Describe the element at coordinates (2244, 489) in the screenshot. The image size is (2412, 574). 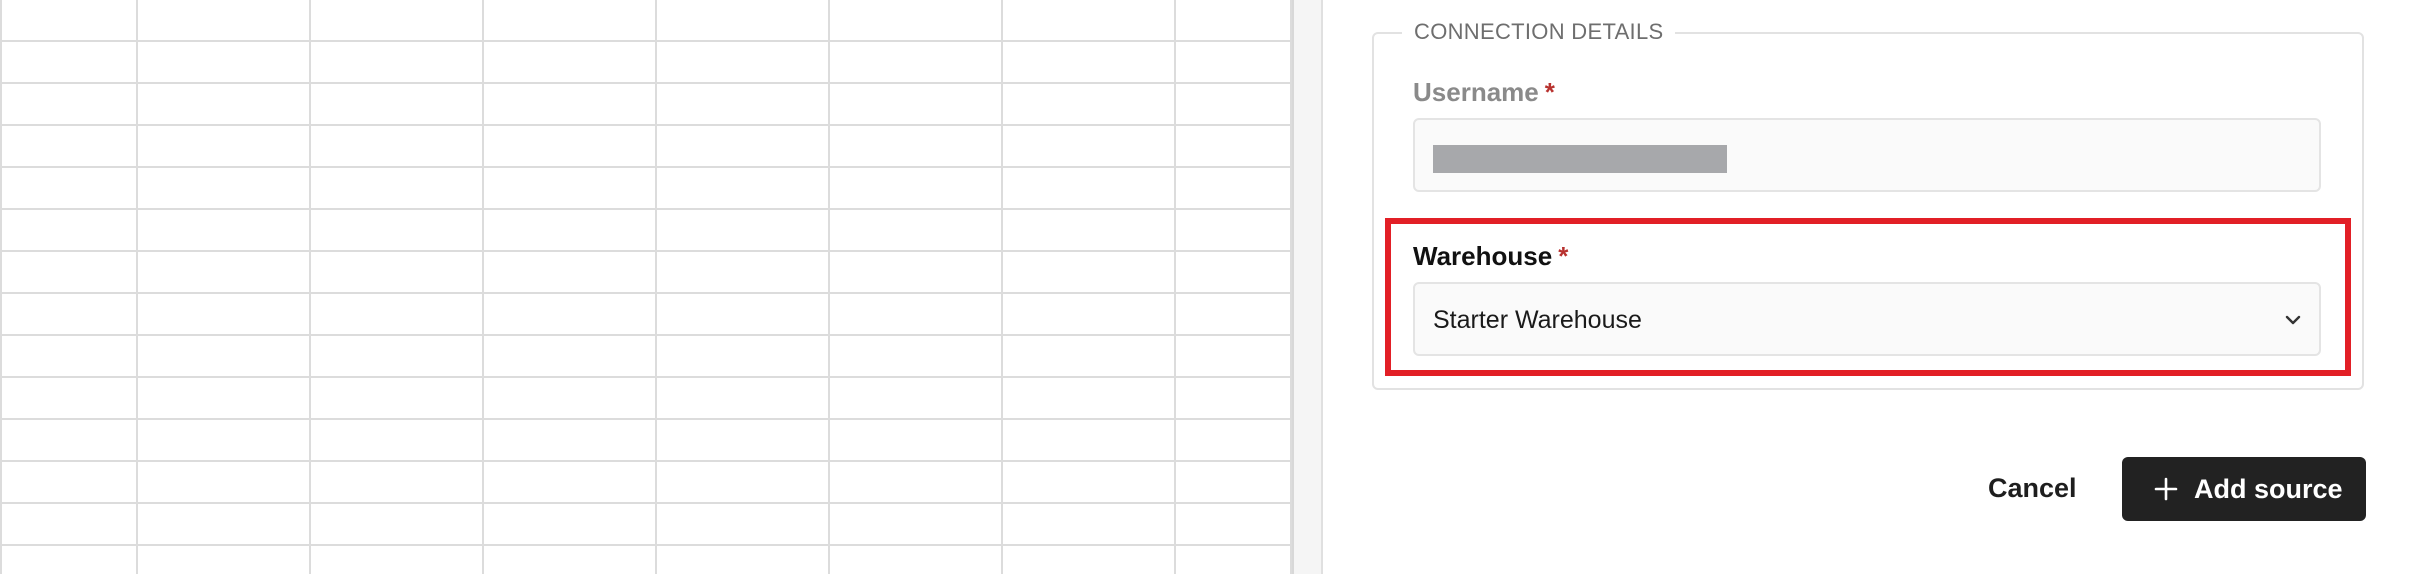
I see `add-source-button: Add source` at that location.